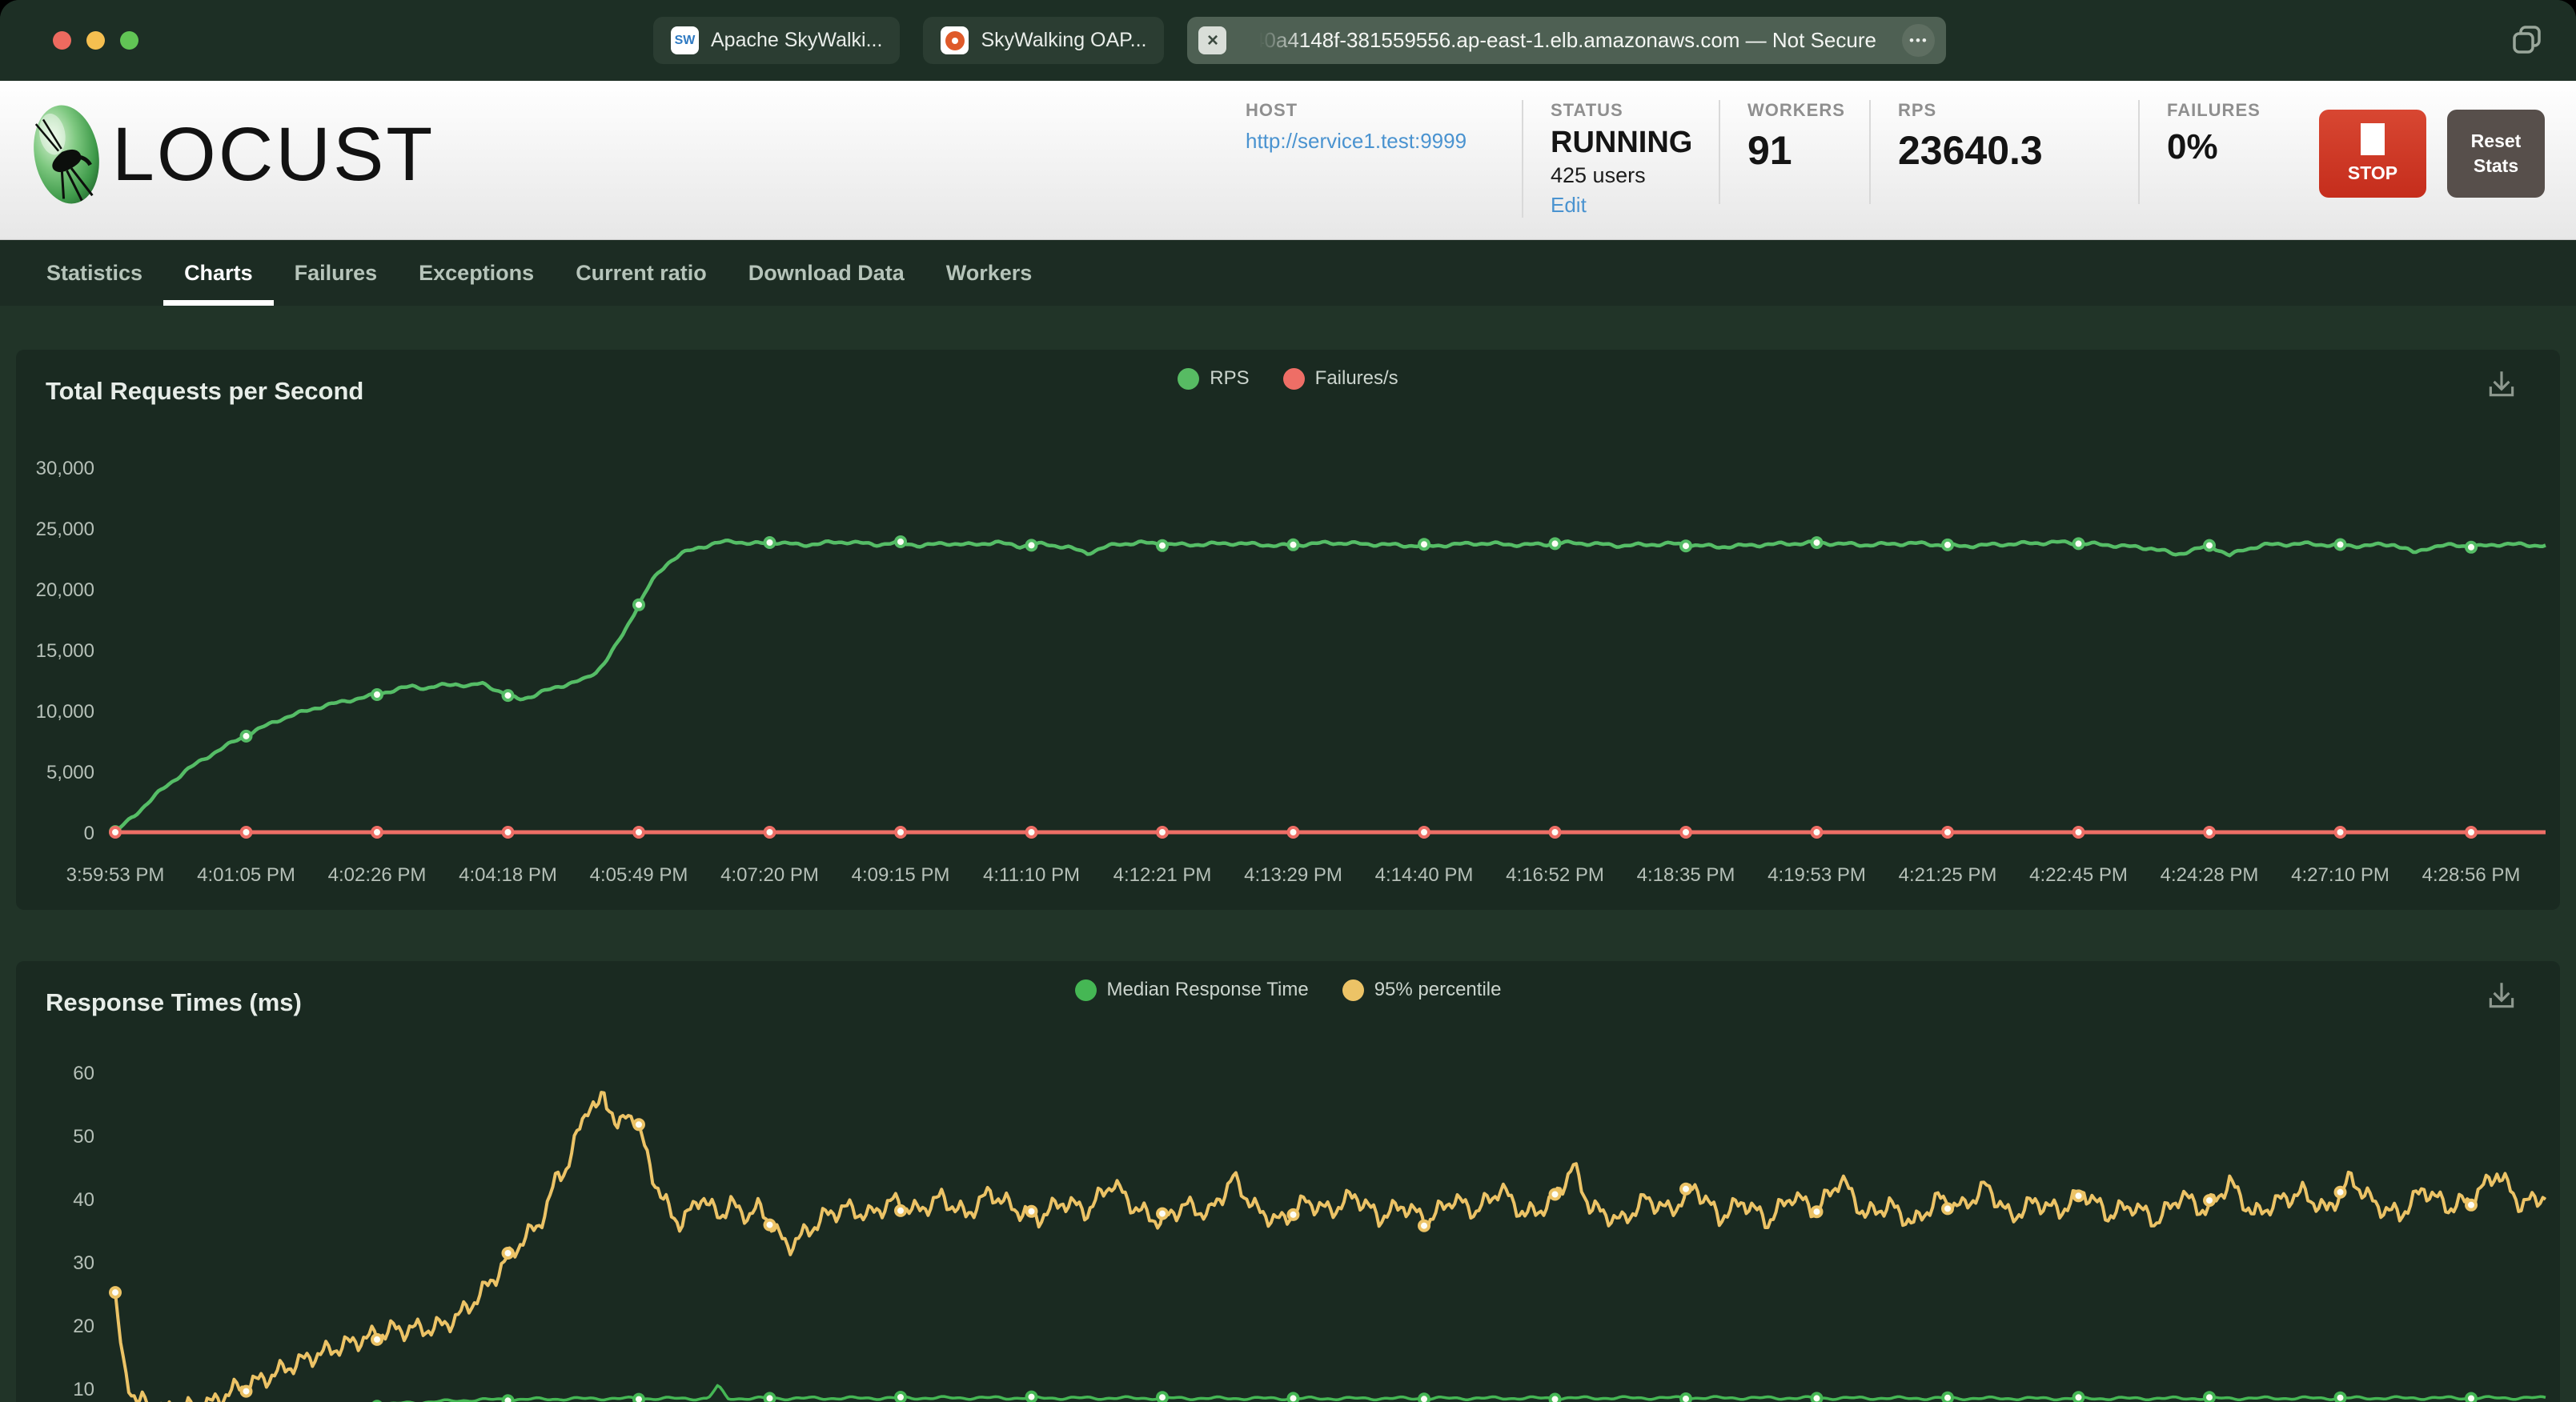 This screenshot has width=2576, height=1402. What do you see at coordinates (2528, 42) in the screenshot?
I see `tab-overview-icon` at bounding box center [2528, 42].